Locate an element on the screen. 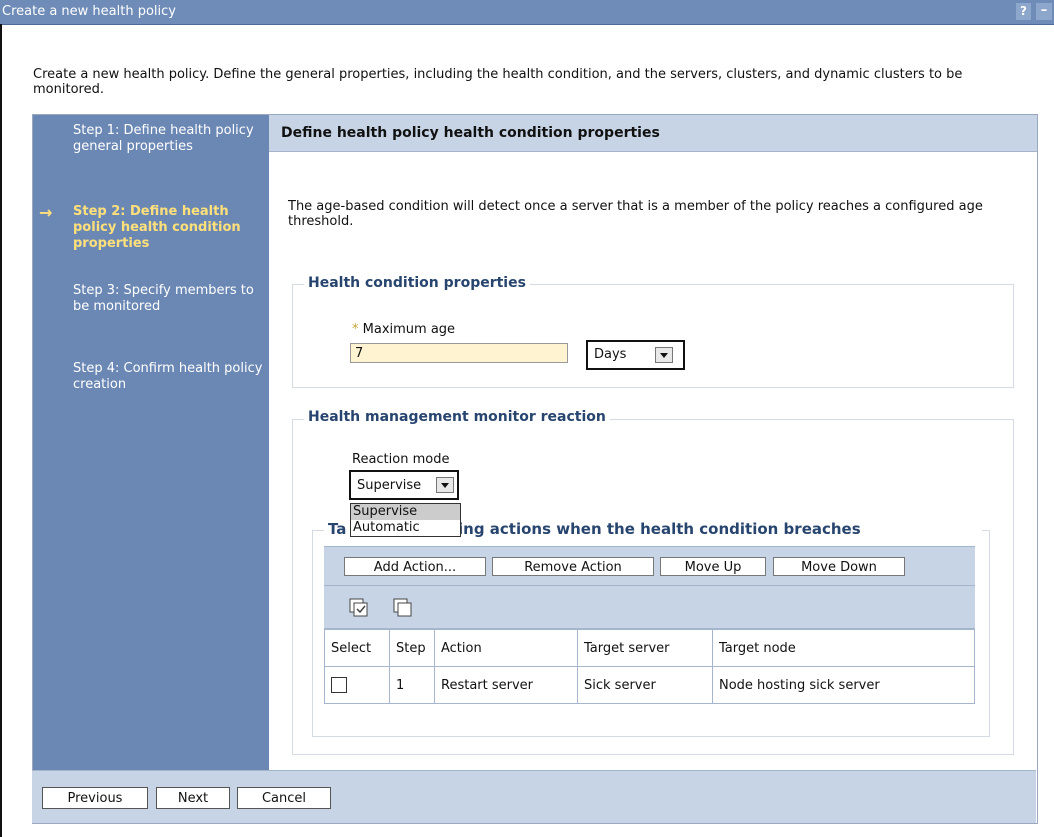  wizard-footer: Previous Next Cancel is located at coordinates (534, 796).